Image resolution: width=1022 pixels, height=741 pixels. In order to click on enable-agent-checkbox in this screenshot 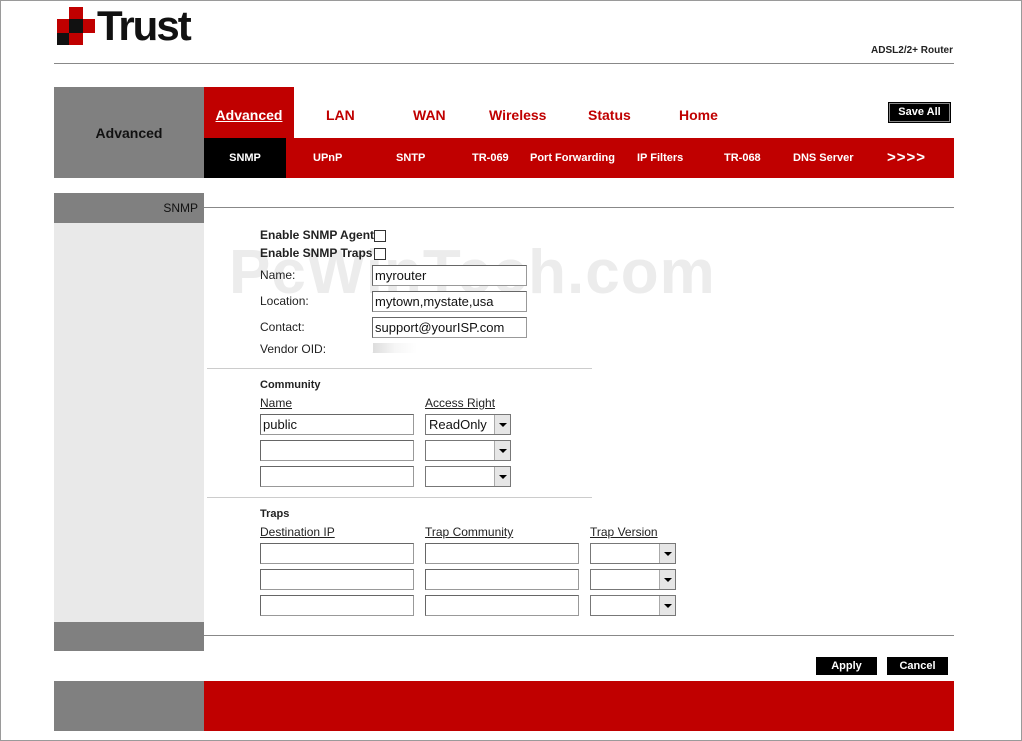, I will do `click(380, 236)`.